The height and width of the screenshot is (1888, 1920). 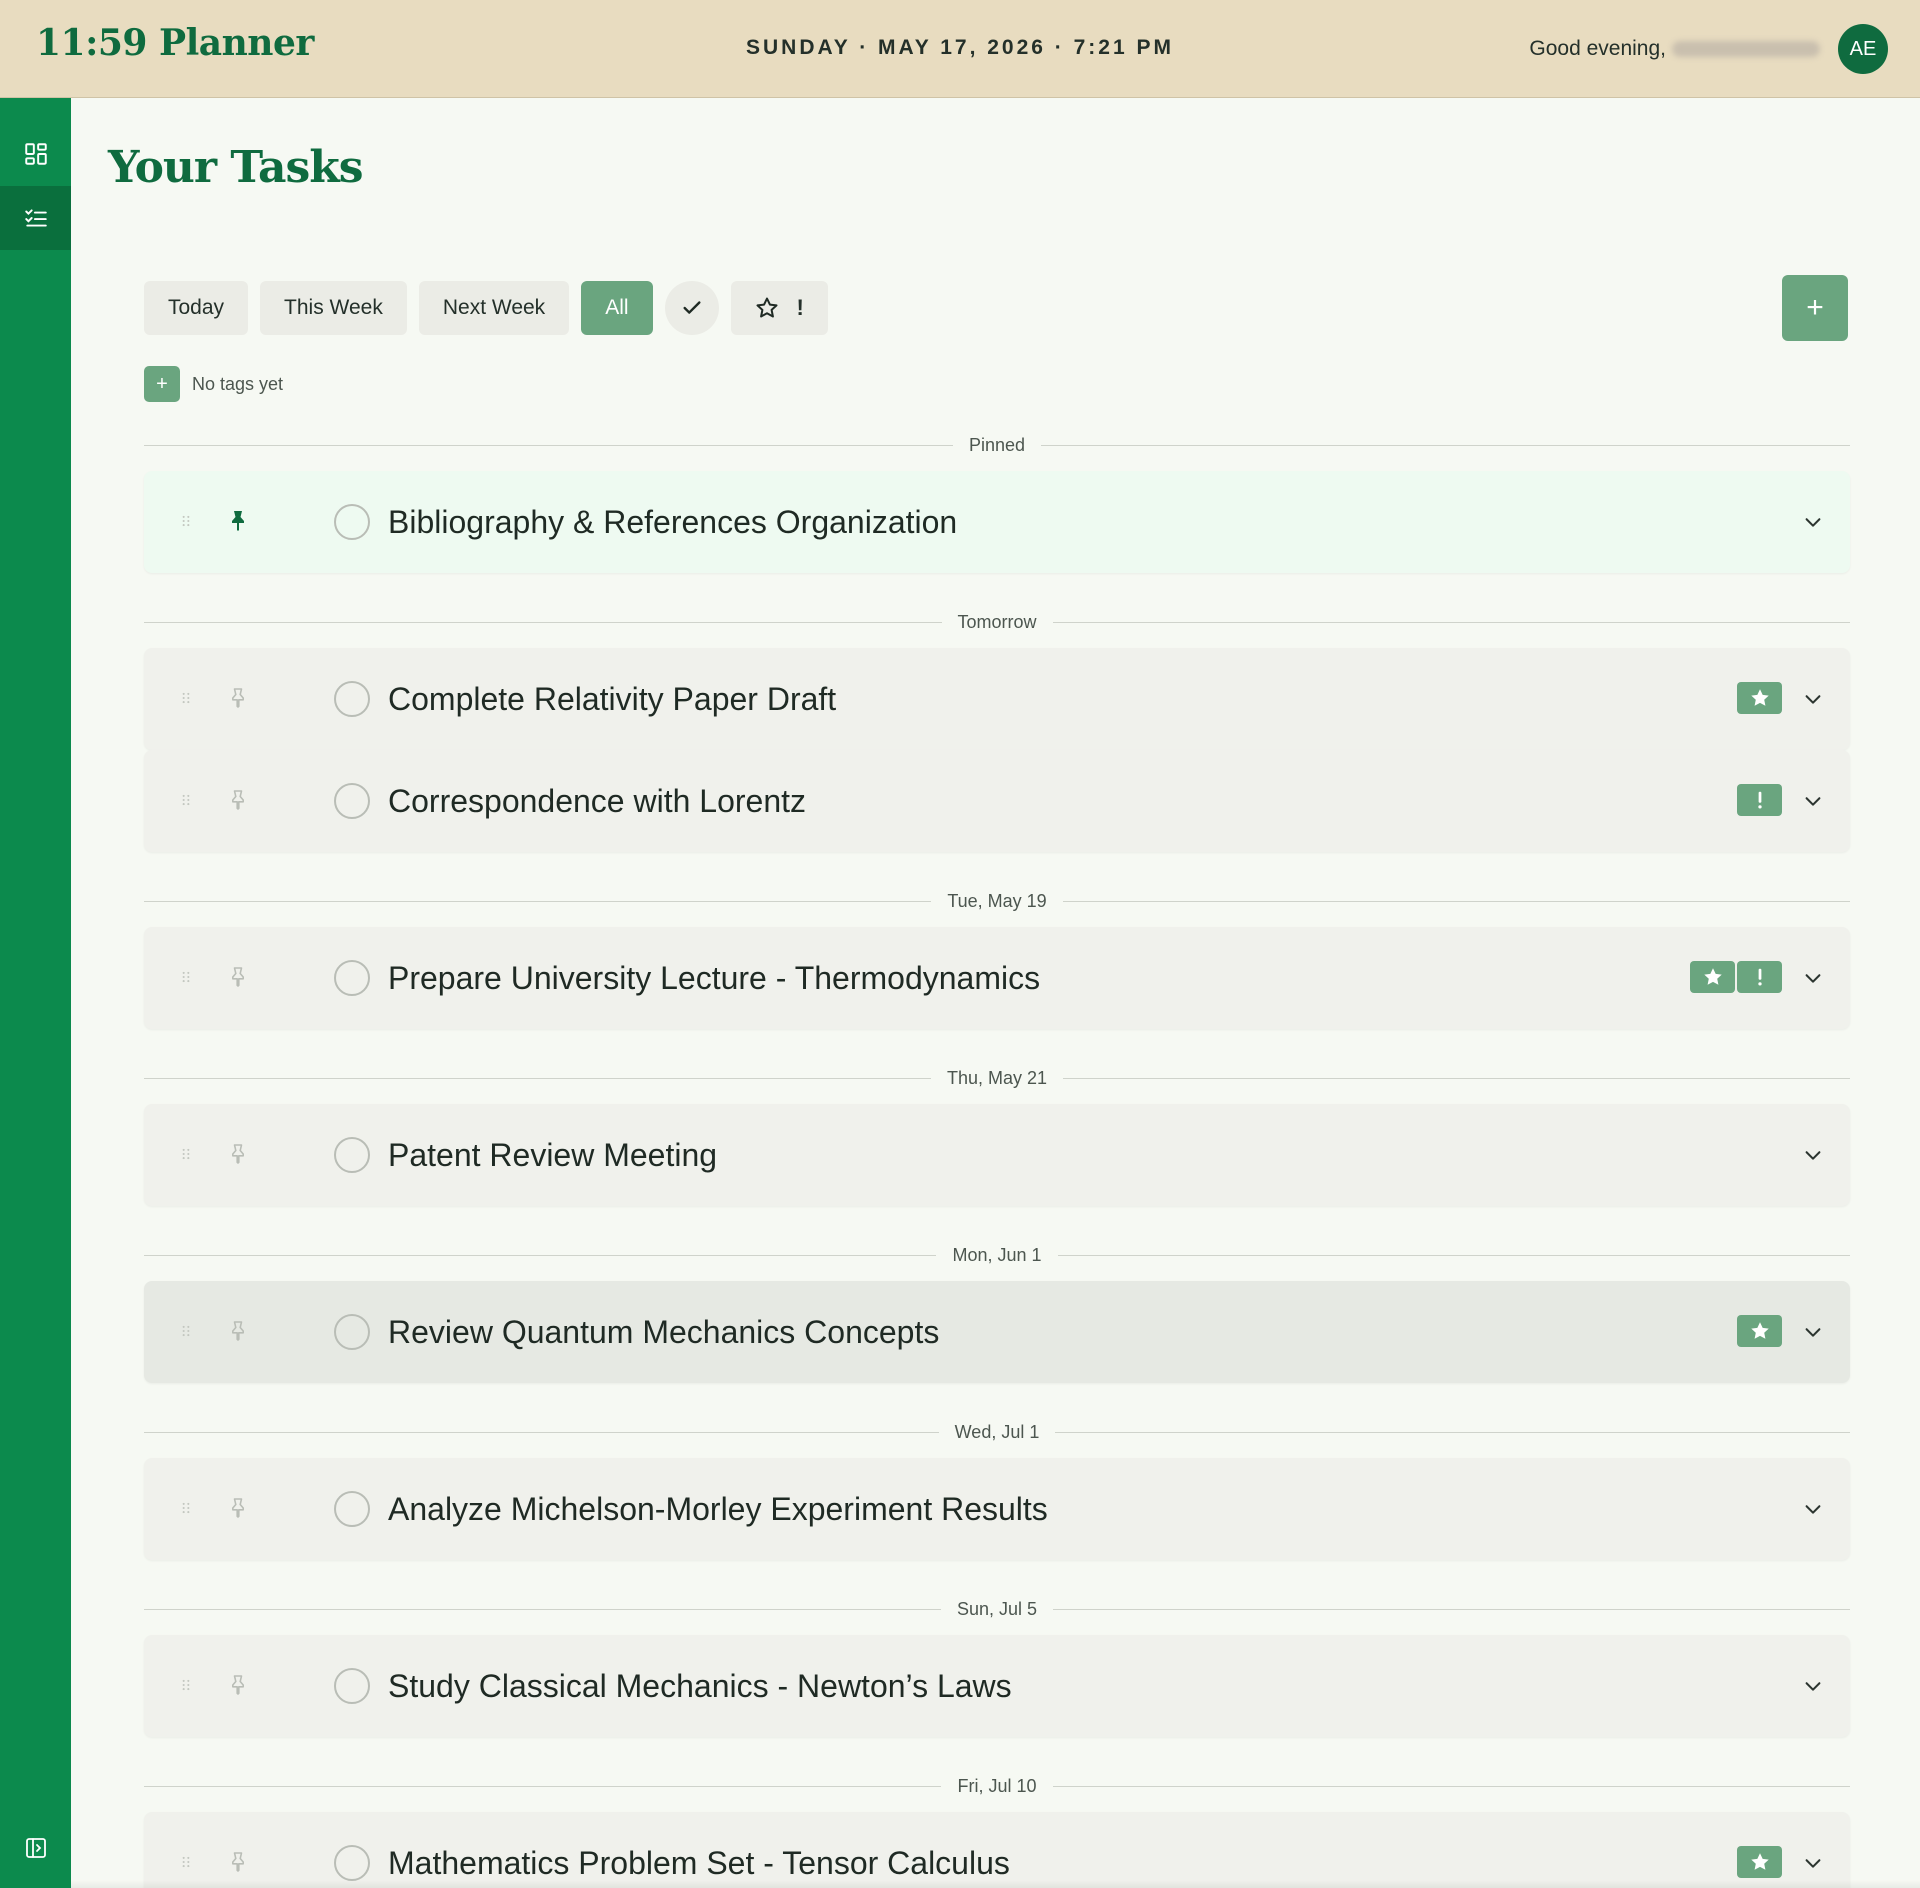 What do you see at coordinates (995, 1884) in the screenshot?
I see `scroll-fade` at bounding box center [995, 1884].